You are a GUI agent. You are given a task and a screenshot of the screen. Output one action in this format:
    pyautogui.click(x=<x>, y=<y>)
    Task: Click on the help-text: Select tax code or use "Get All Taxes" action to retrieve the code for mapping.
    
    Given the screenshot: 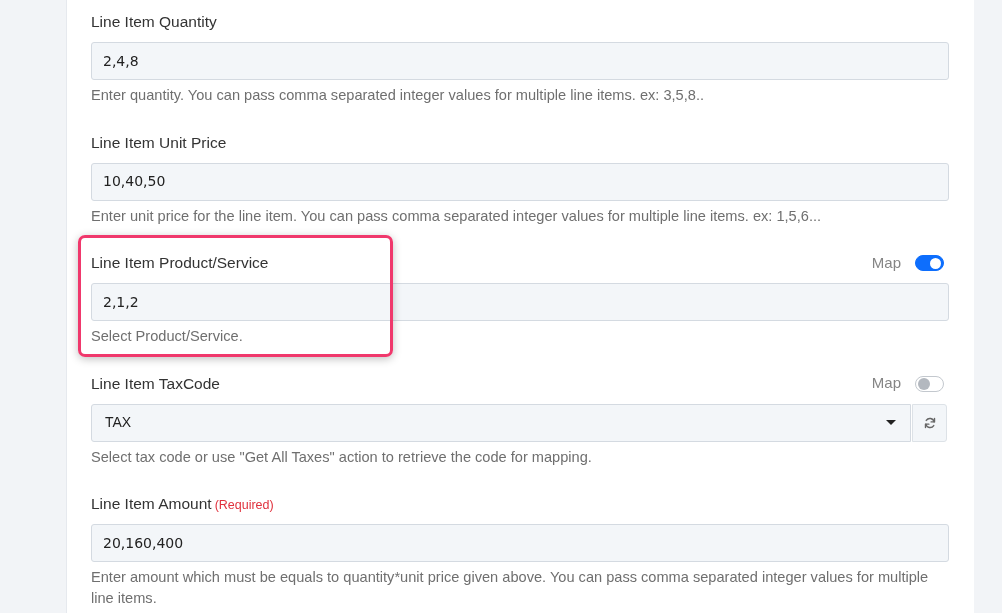 What is the action you would take?
    pyautogui.click(x=342, y=457)
    